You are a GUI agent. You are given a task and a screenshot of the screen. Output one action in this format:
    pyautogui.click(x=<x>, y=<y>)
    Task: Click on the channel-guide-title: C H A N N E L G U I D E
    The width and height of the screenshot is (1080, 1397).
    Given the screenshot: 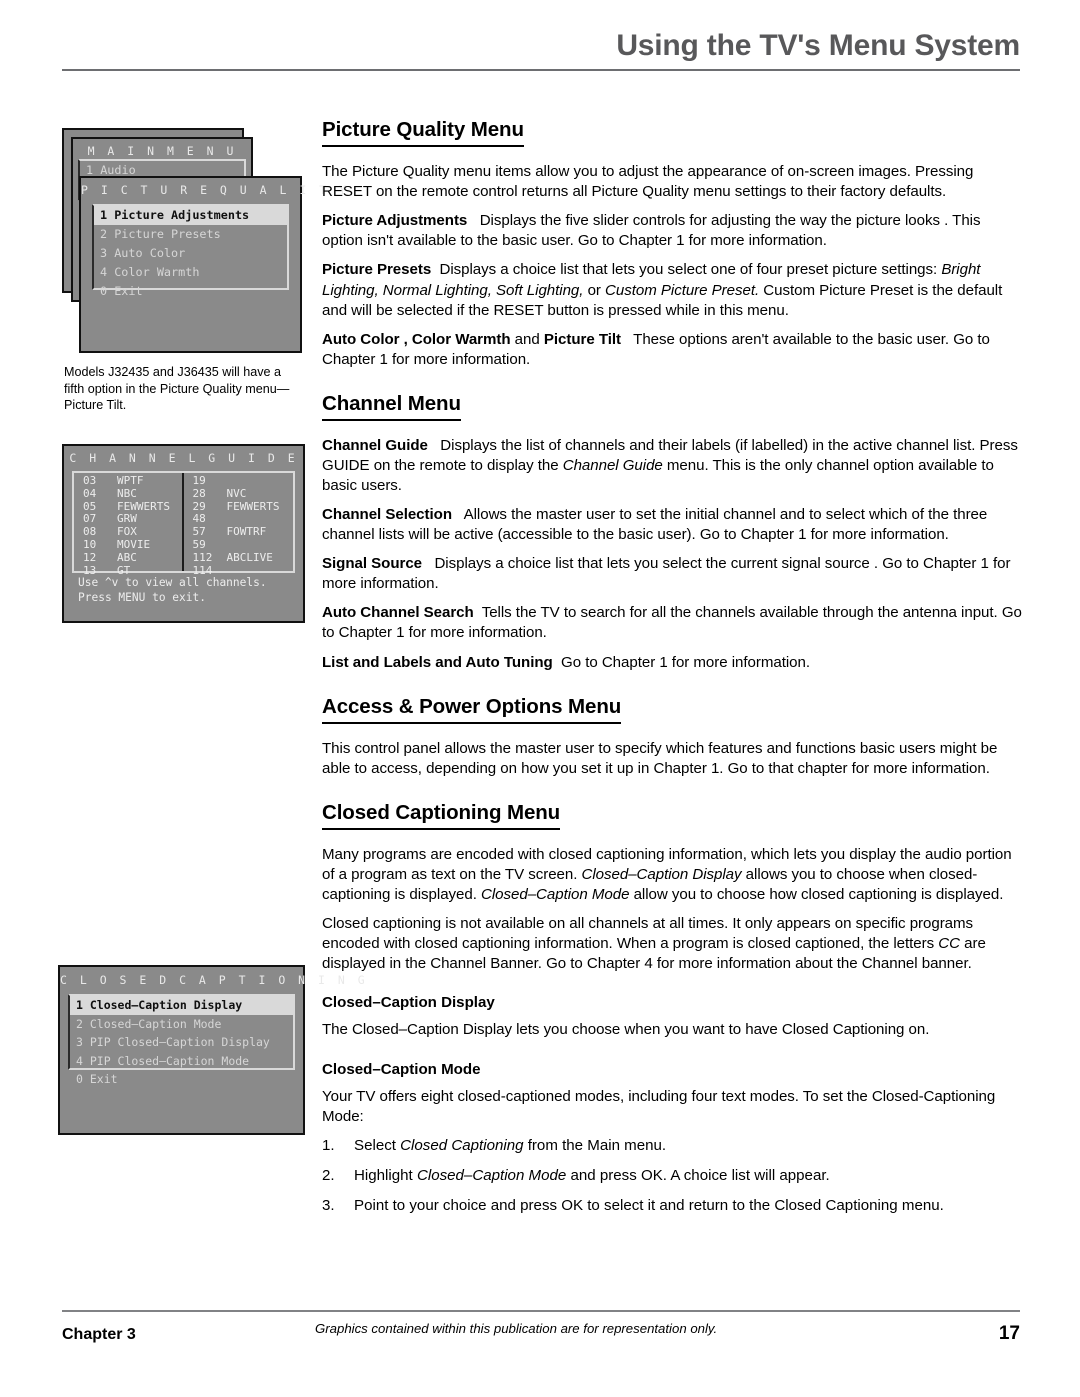 What is the action you would take?
    pyautogui.click(x=183, y=458)
    